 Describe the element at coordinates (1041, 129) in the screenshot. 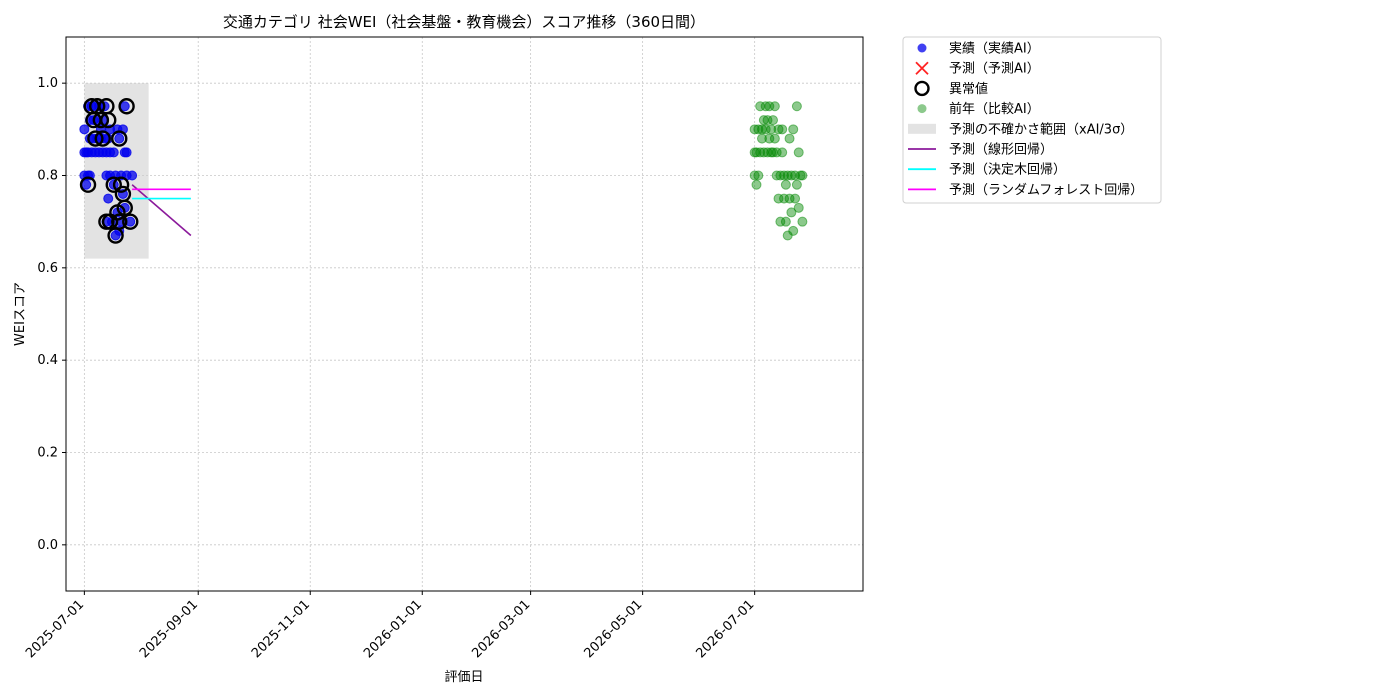

I see `legend-label: 予測の不確かさ範囲（xAI/3σ）` at that location.